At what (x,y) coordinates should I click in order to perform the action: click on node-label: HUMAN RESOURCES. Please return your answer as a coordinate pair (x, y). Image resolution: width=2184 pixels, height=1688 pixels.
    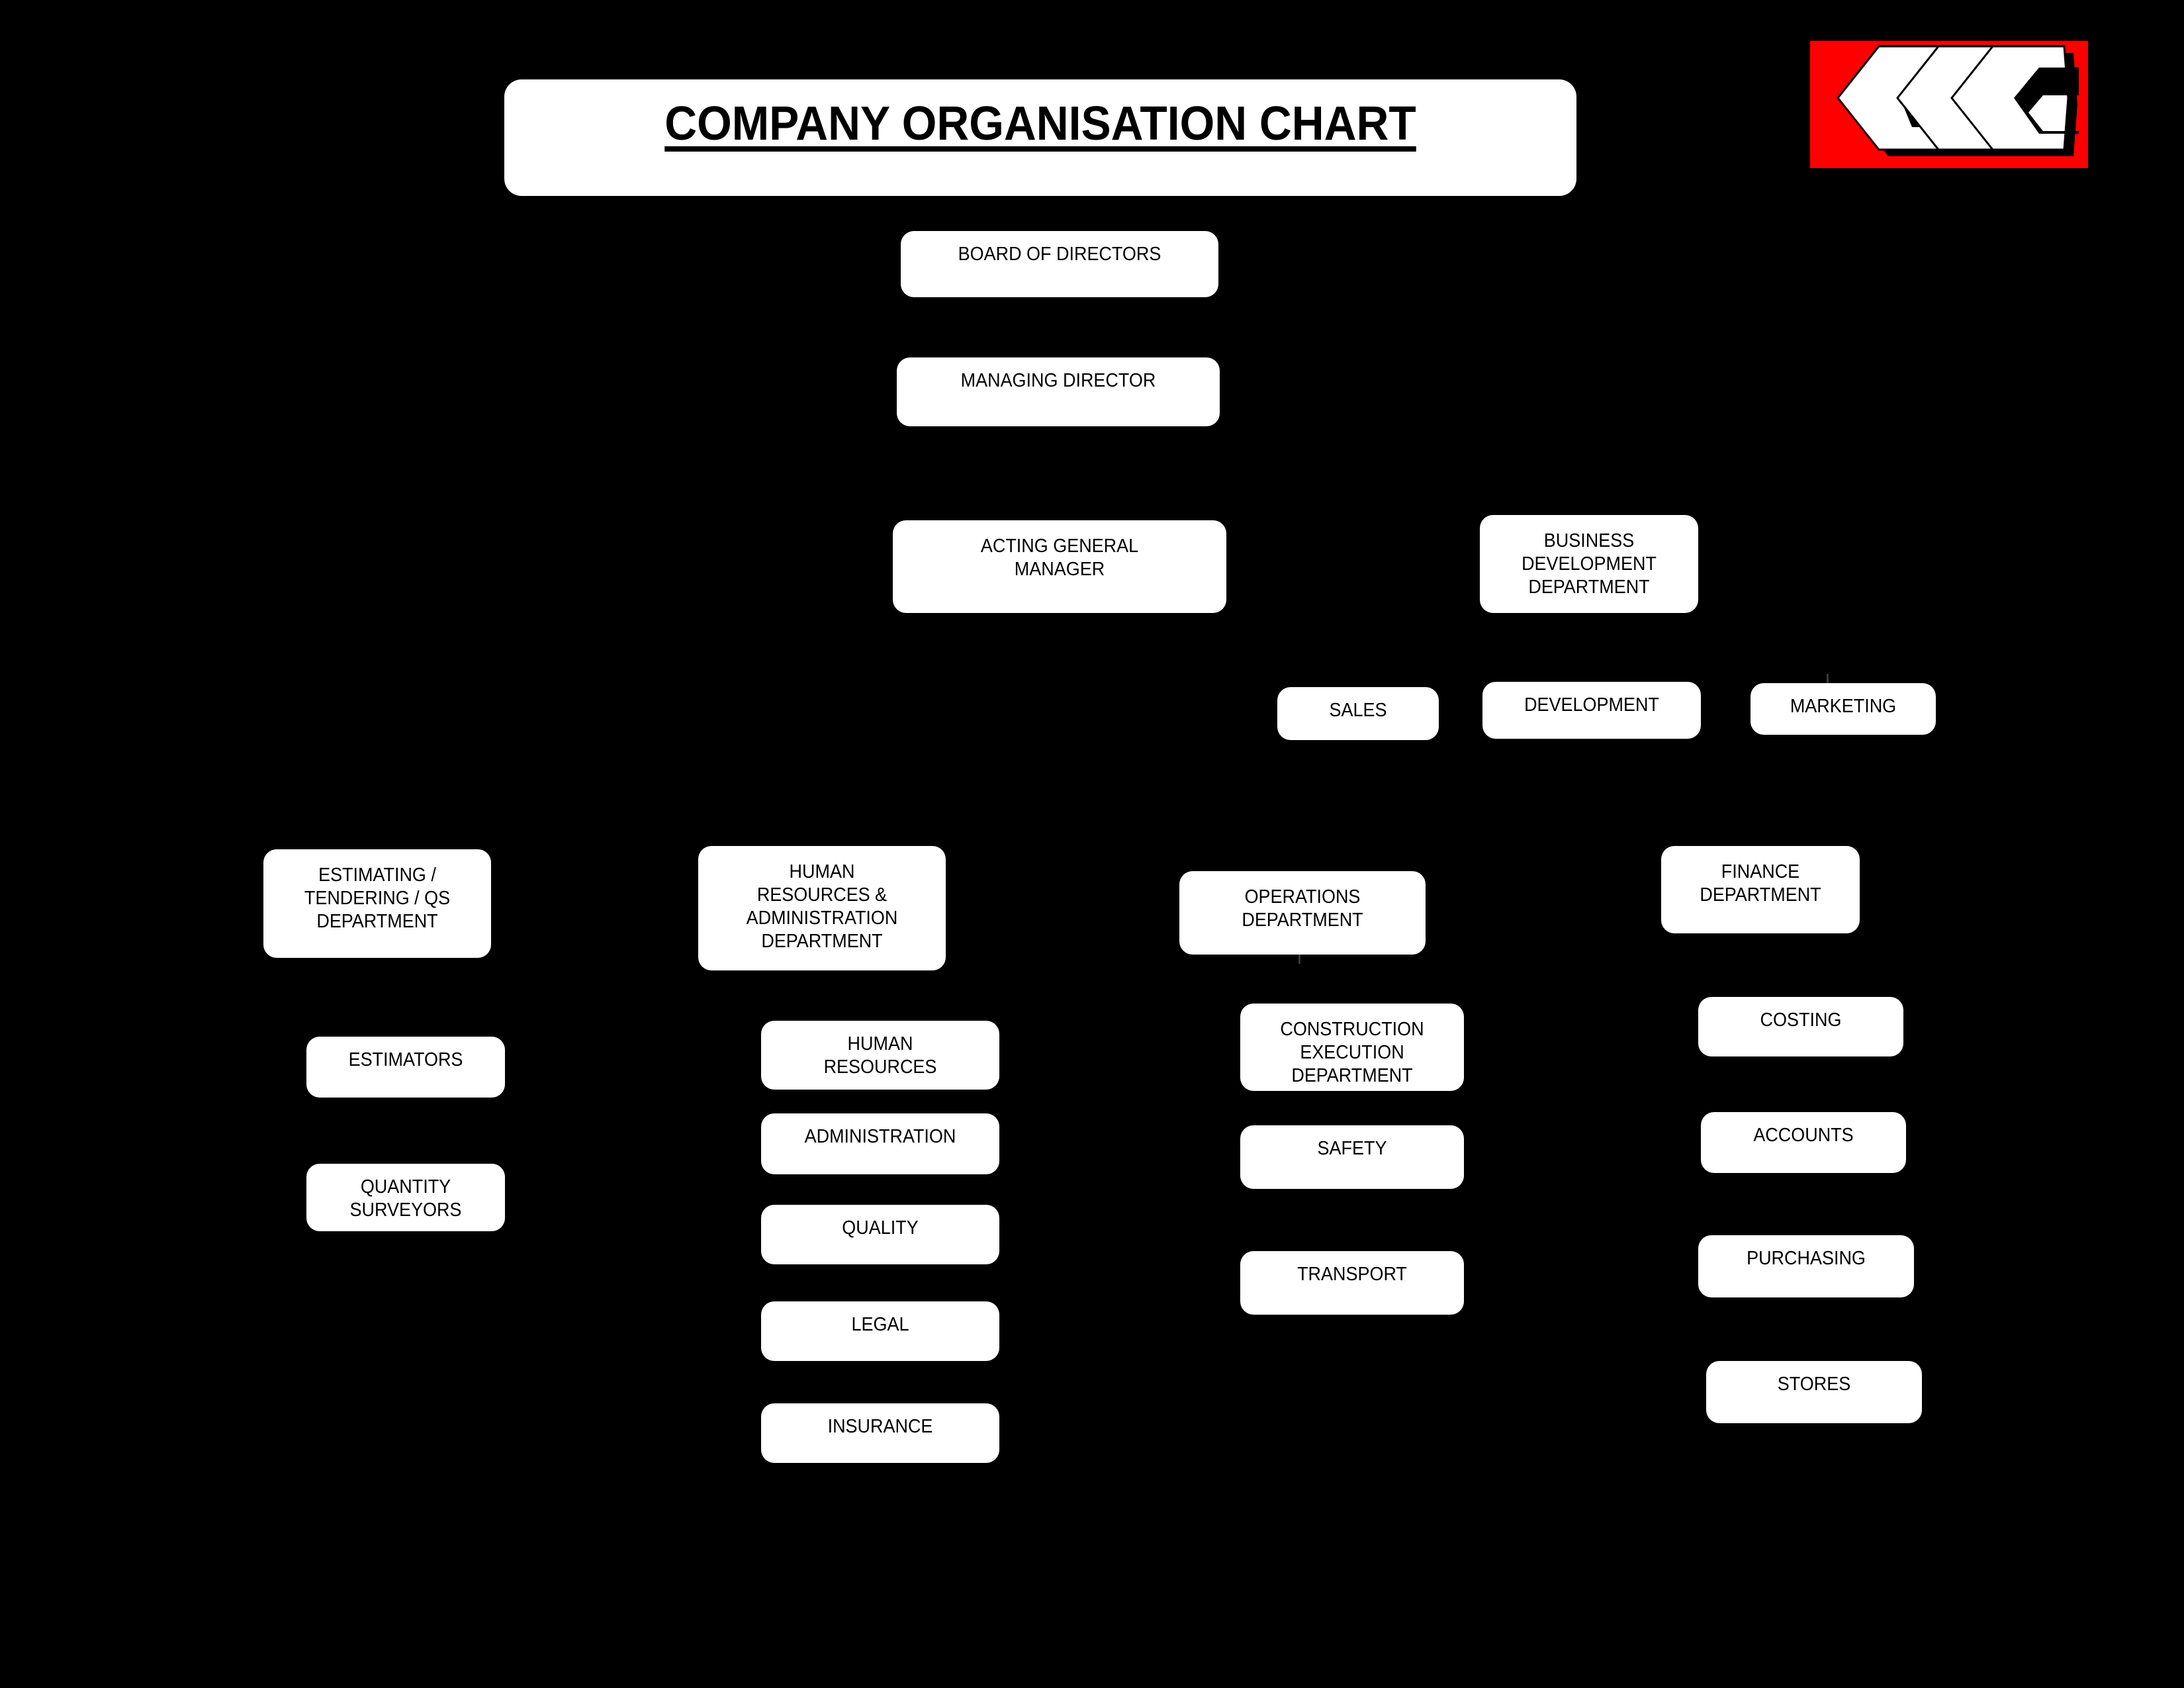
    Looking at the image, I should click on (880, 1055).